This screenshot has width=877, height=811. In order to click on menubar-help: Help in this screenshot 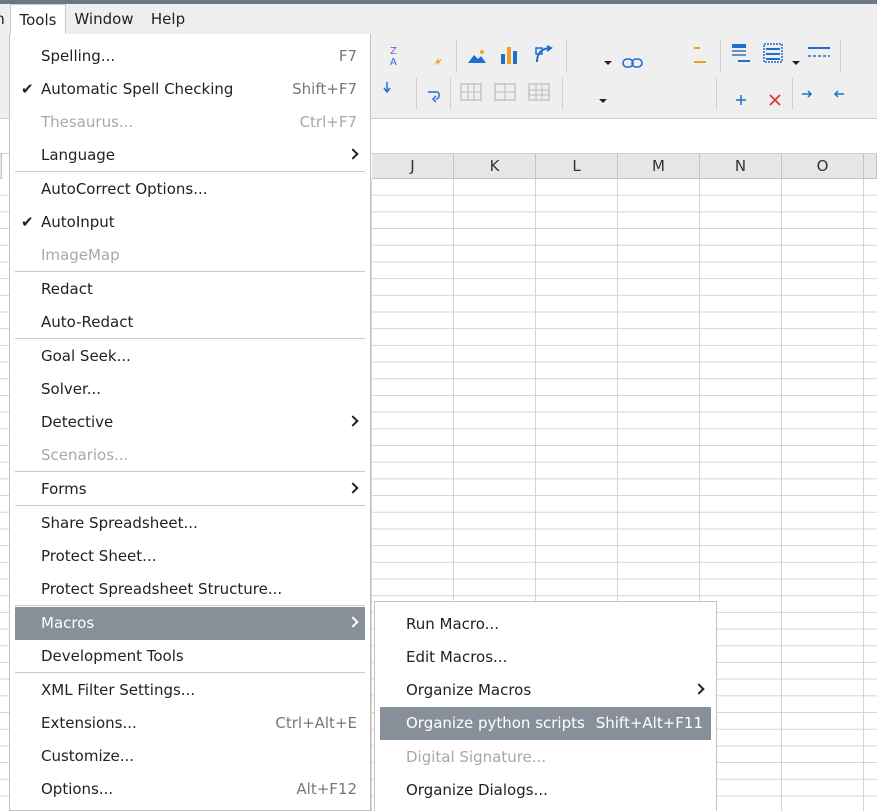, I will do `click(168, 19)`.